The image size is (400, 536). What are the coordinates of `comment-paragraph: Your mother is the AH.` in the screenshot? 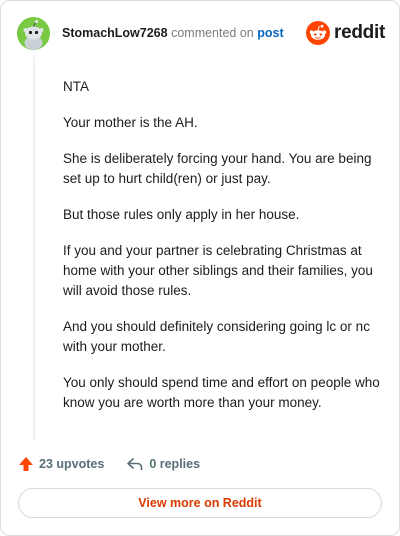 It's located at (130, 122).